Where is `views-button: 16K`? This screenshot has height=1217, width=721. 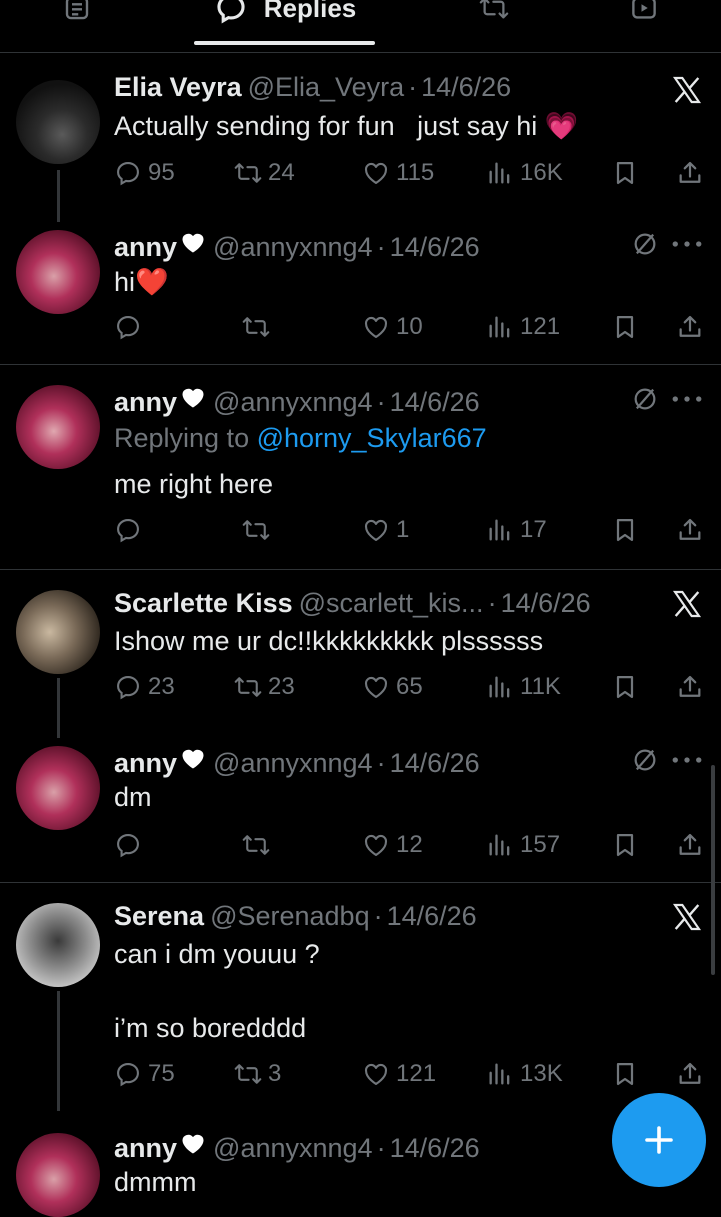
views-button: 16K is located at coordinates (524, 173).